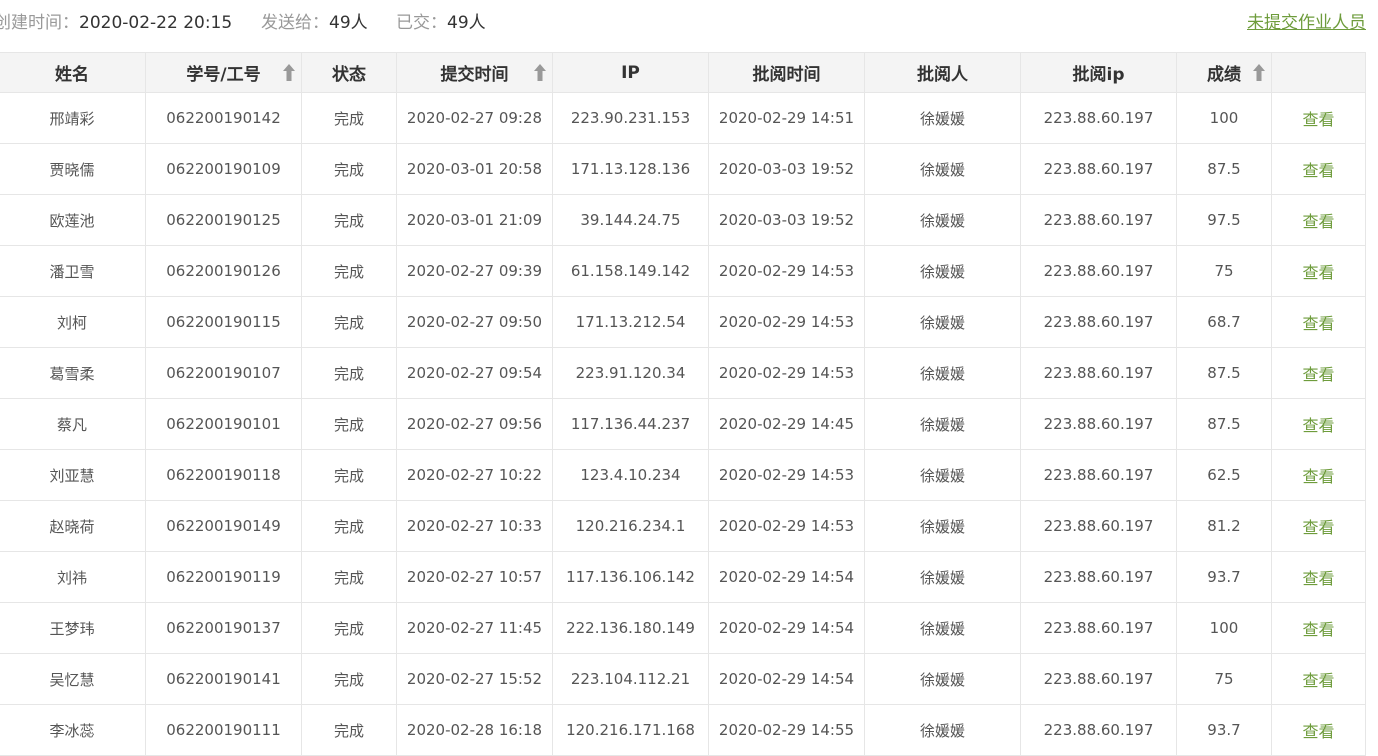 This screenshot has height=756, width=1378. I want to click on cell-review-time: 2020-02-29 14:54, so click(786, 577).